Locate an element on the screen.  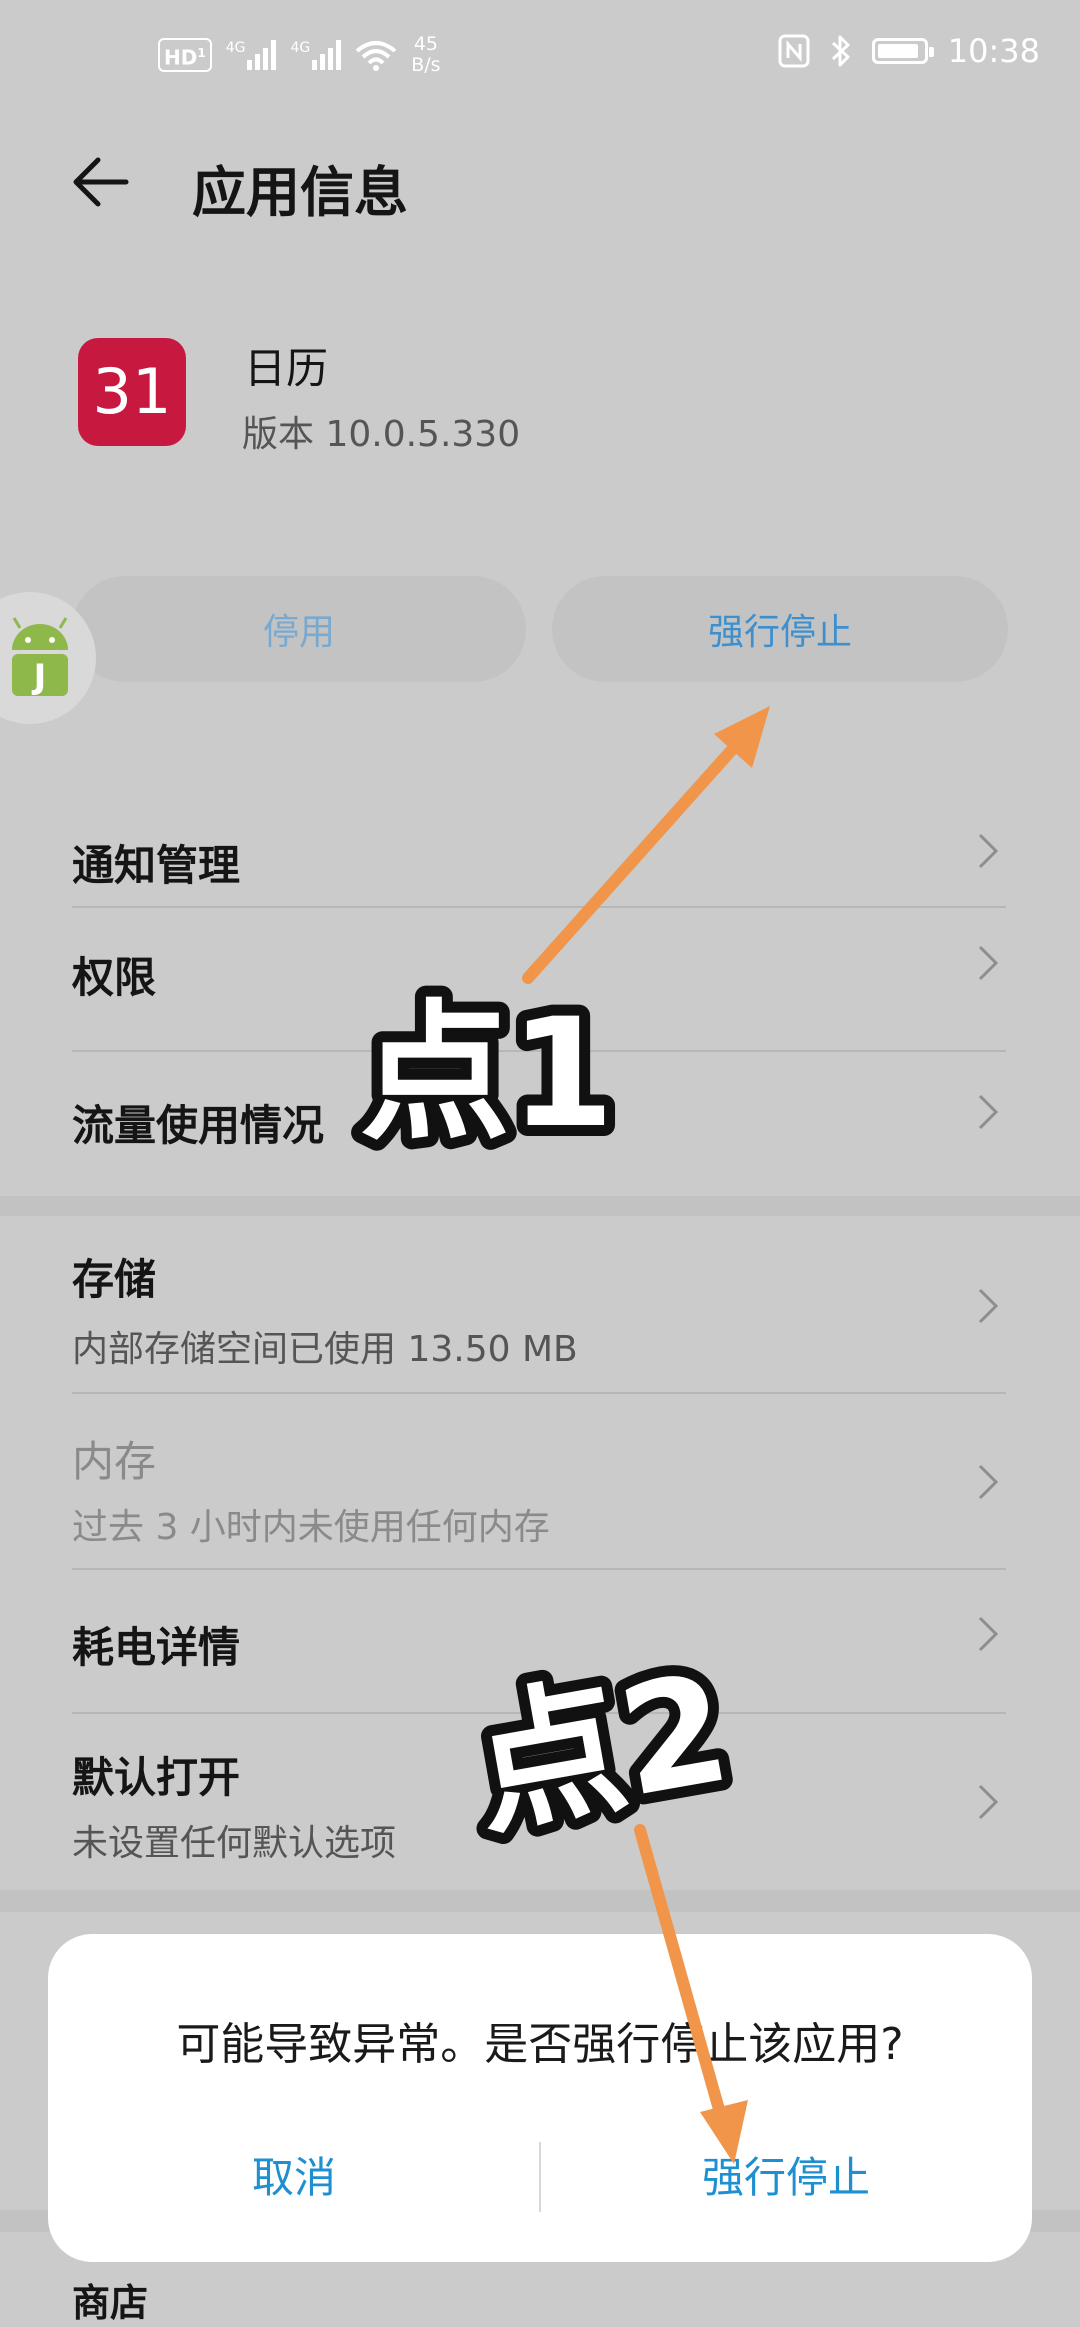
row-title: 通知管理 is located at coordinates (156, 865).